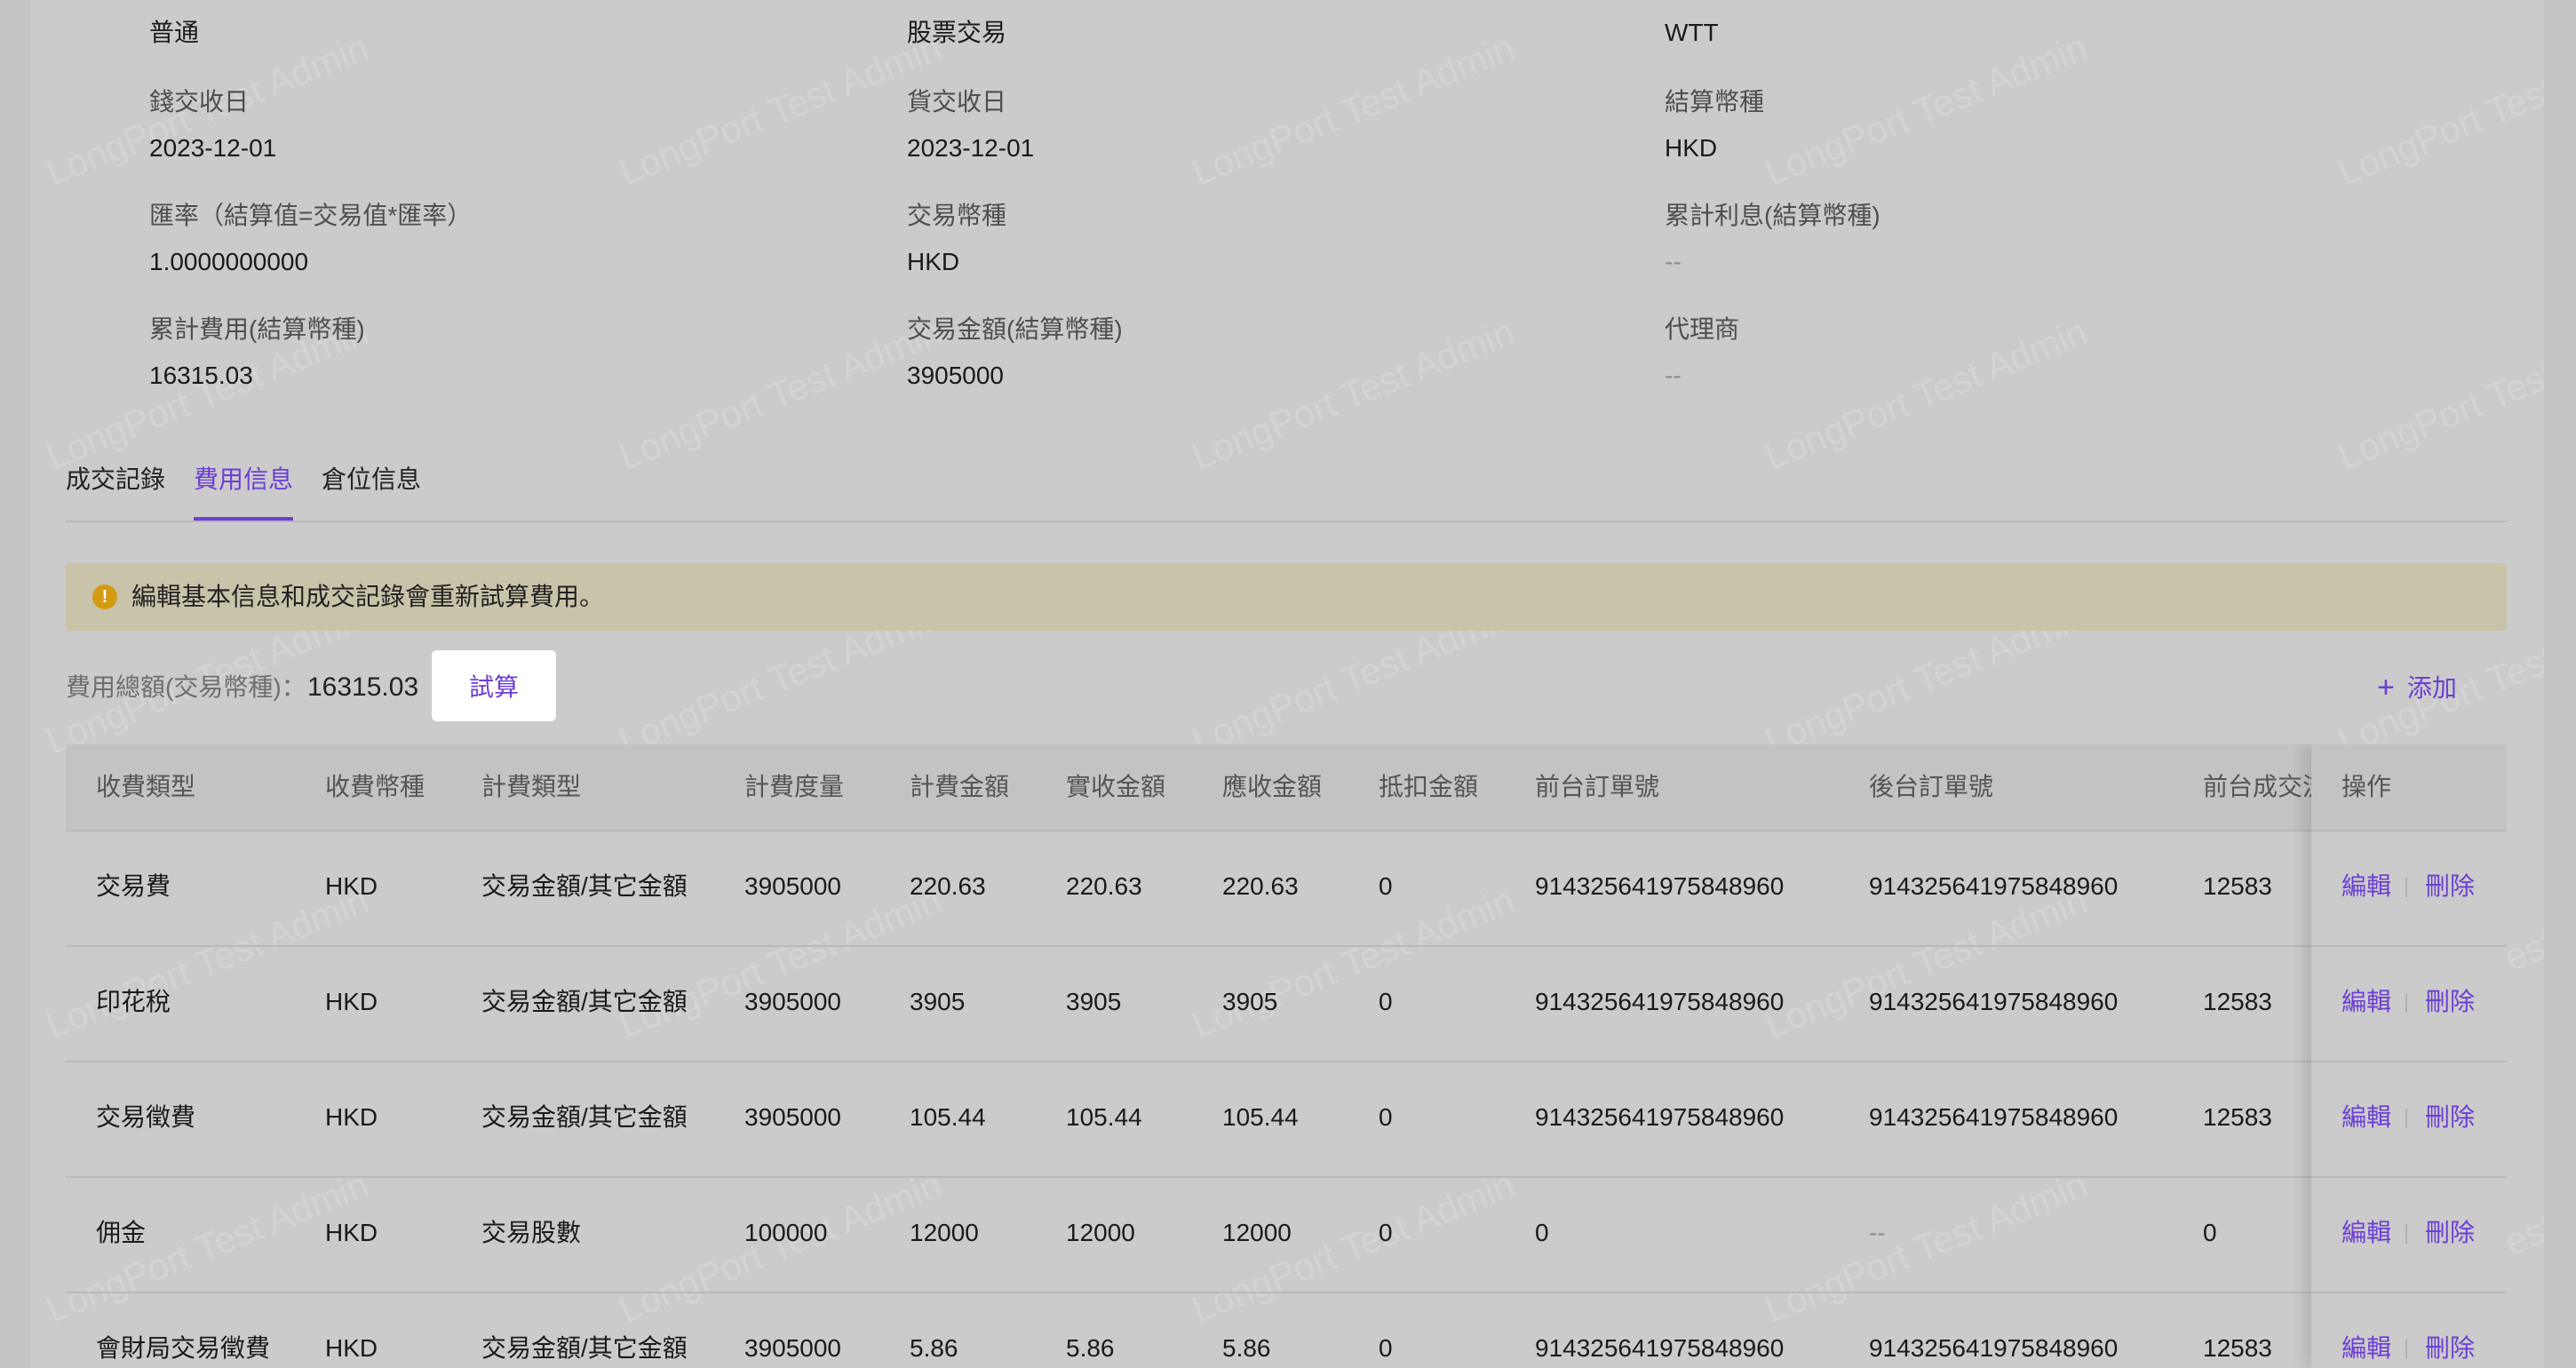  Describe the element at coordinates (1286, 597) in the screenshot. I see `recalc-warning-alert: ! 編輯基本信息和成交記錄會重新試算費用。` at that location.